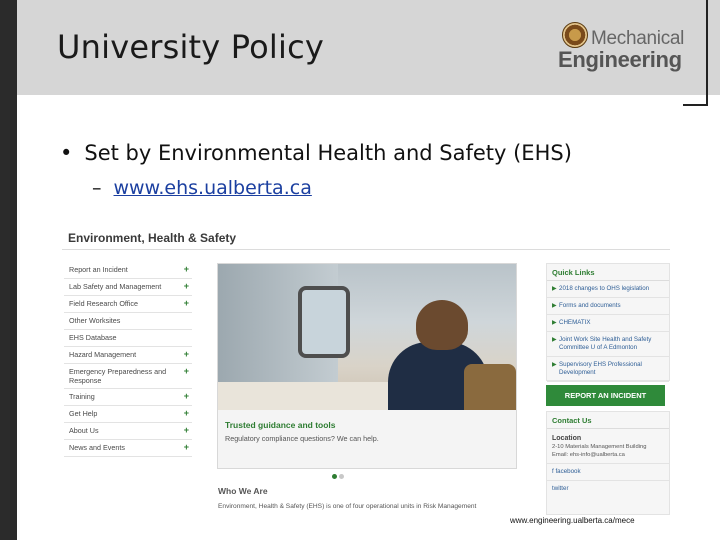  Describe the element at coordinates (93, 337) in the screenshot. I see `nav-item-label: EHS Database` at that location.